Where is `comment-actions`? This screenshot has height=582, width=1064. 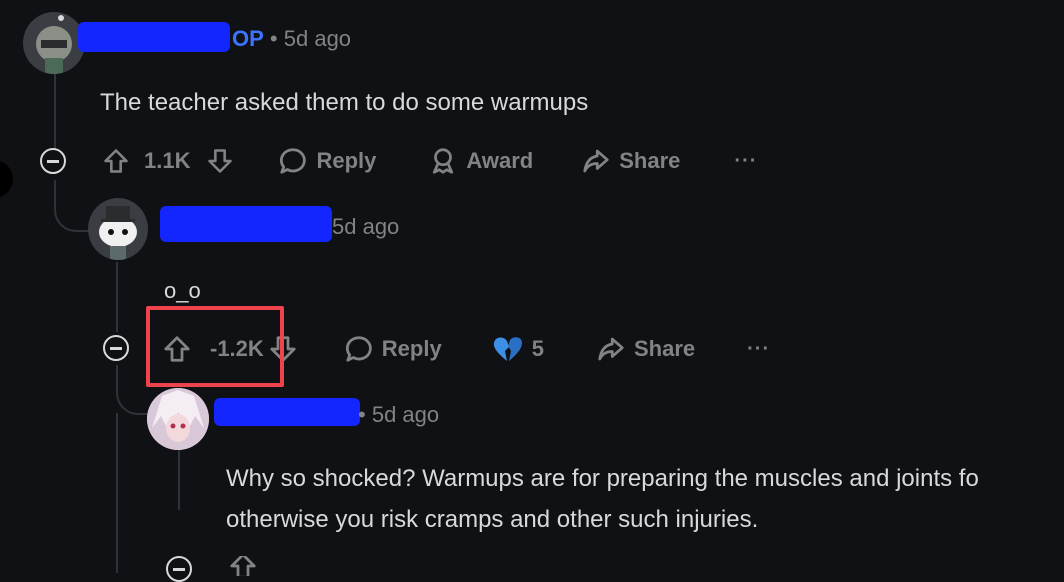
comment-actions is located at coordinates (243, 566).